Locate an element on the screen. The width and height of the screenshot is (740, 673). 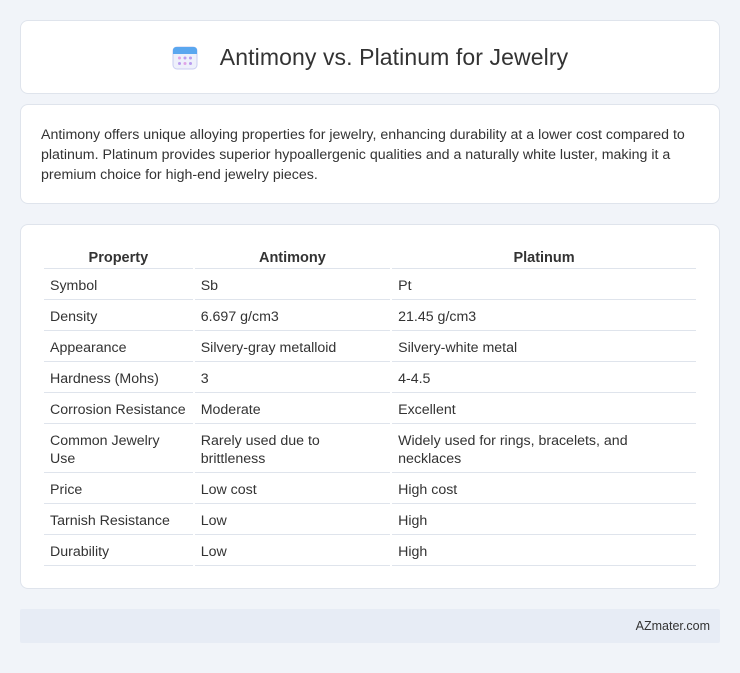
footer-site-link: AZmater.com is located at coordinates (673, 626).